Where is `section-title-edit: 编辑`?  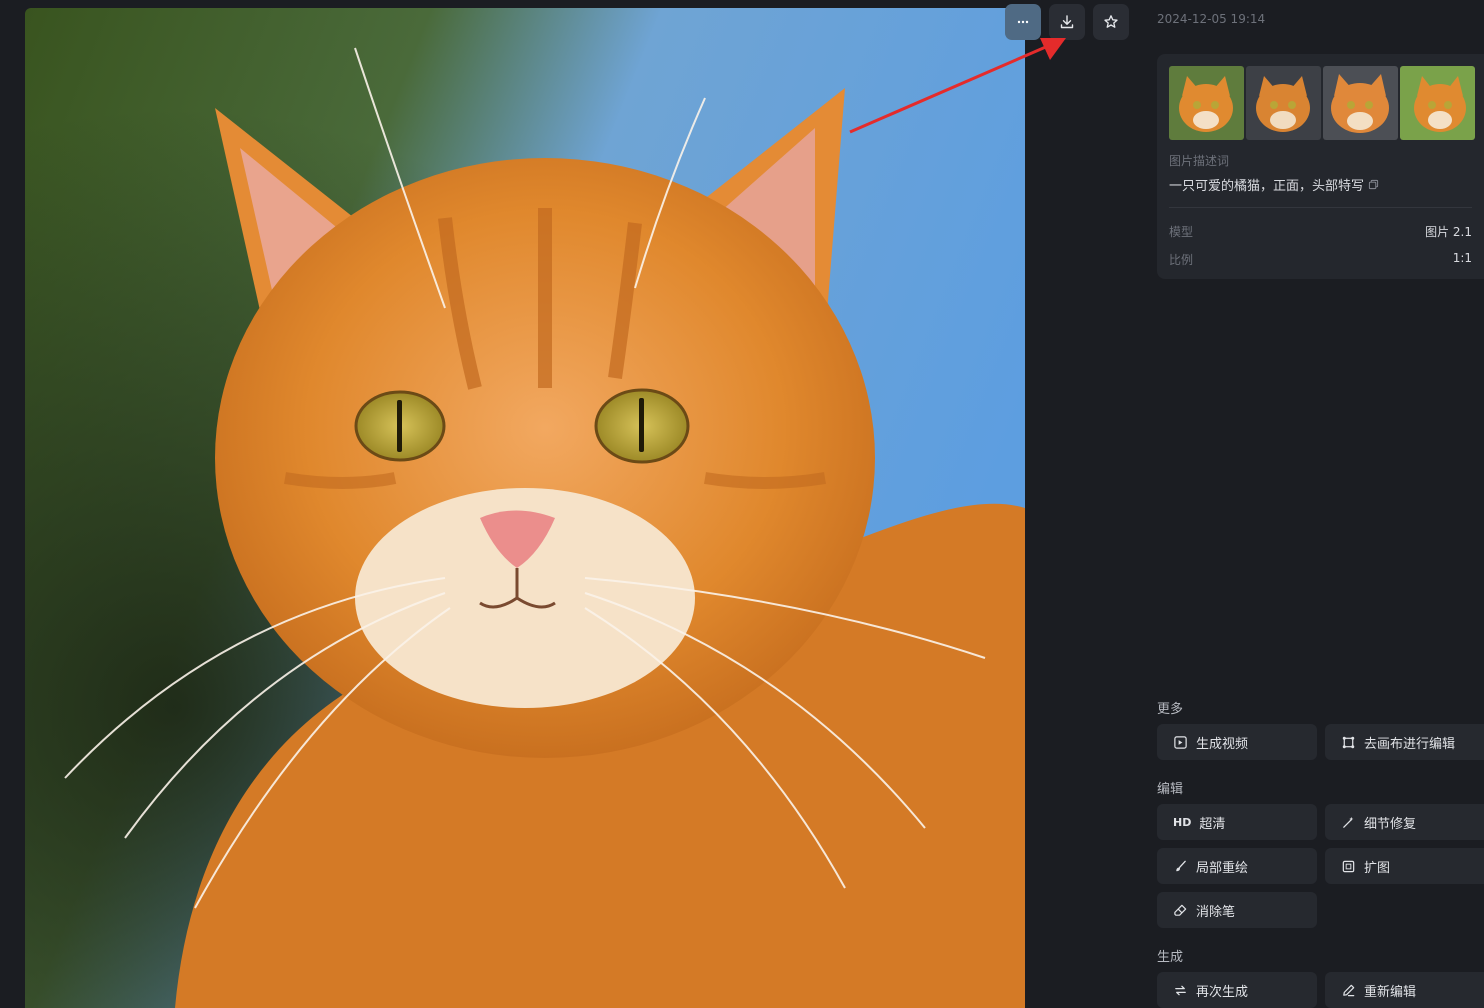 section-title-edit: 编辑 is located at coordinates (1170, 789).